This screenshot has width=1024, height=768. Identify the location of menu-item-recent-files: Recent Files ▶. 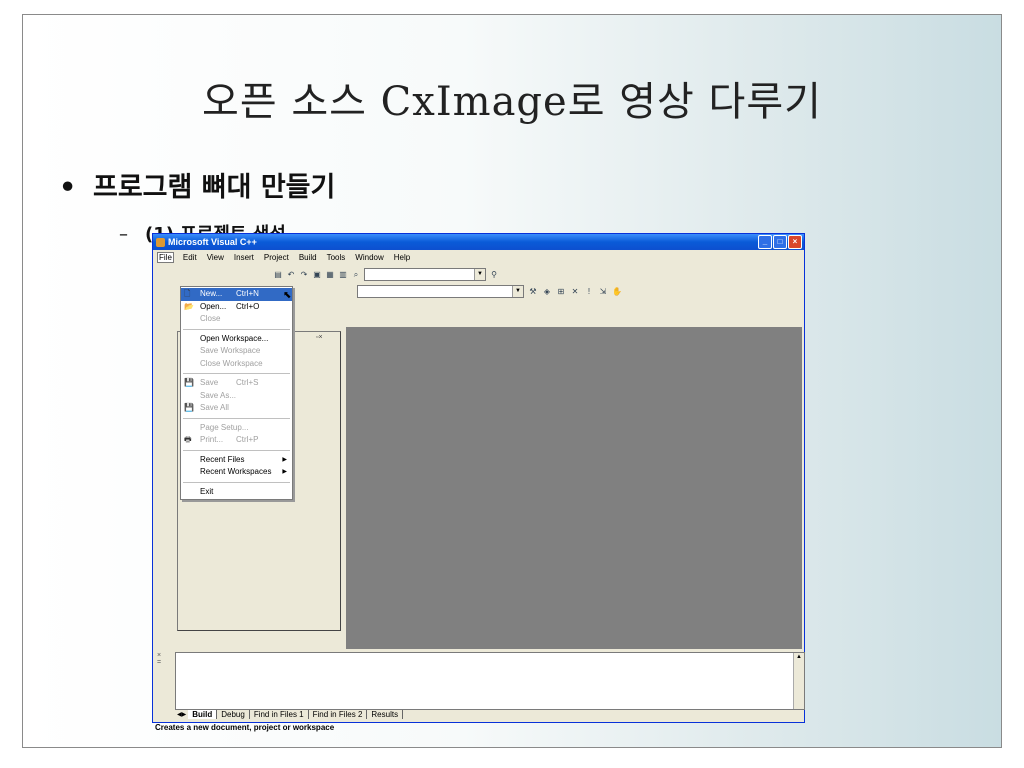
(236, 460).